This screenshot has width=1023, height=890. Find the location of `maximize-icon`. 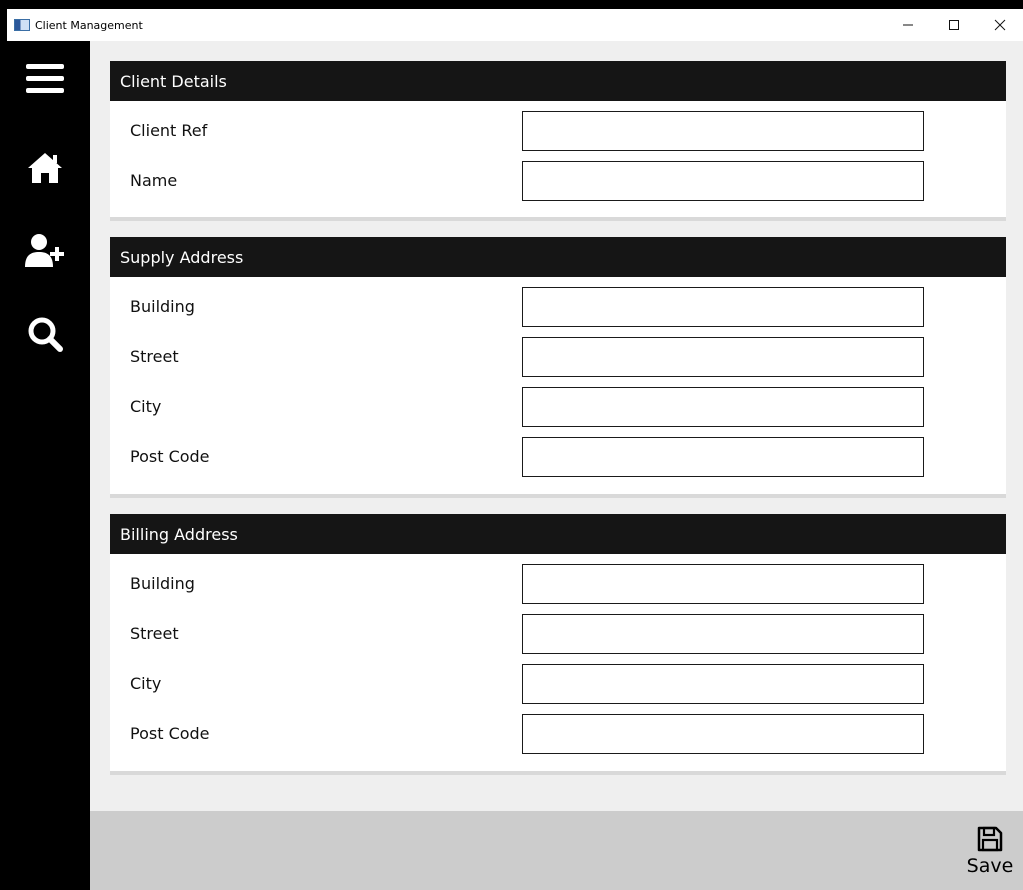

maximize-icon is located at coordinates (954, 25).